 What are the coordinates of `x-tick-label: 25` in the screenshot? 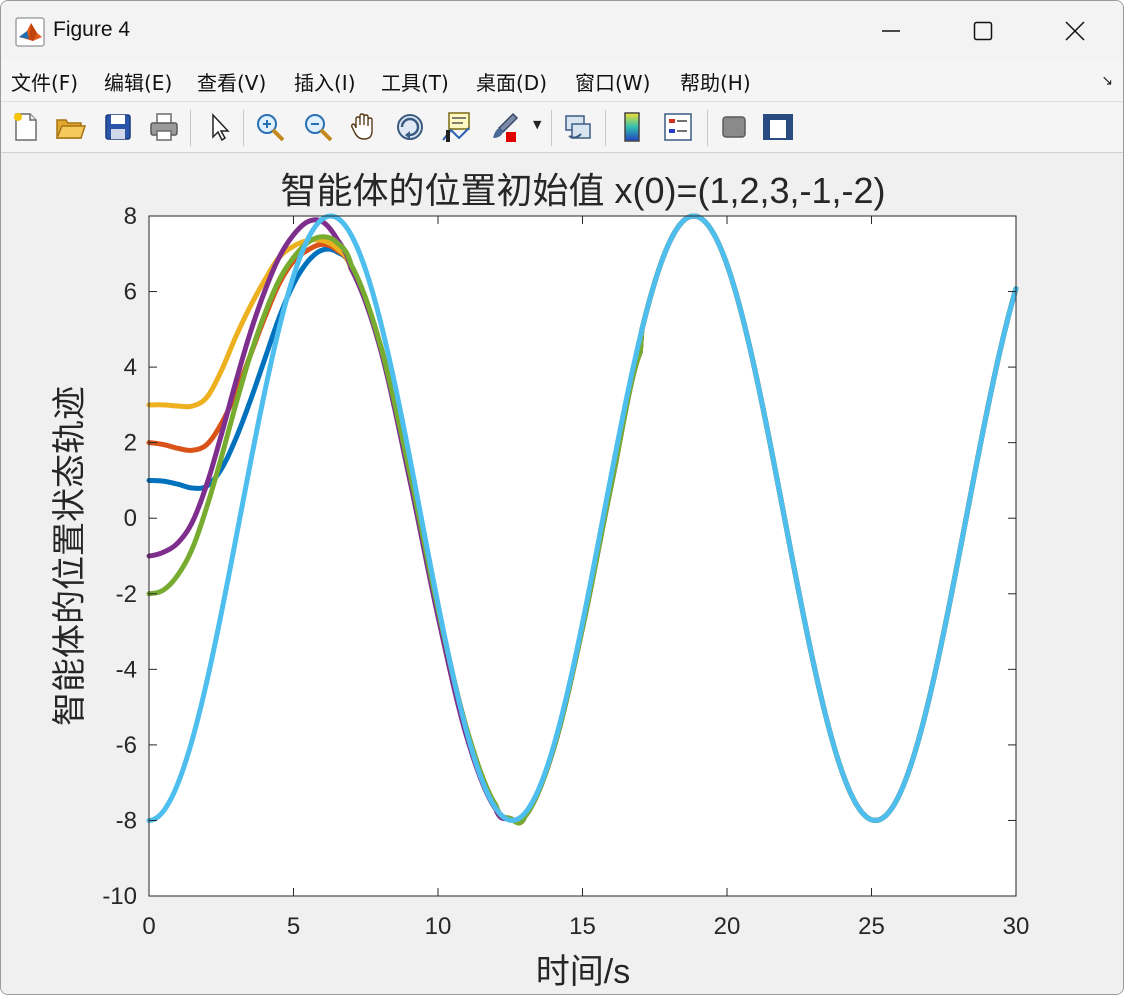 It's located at (871, 926).